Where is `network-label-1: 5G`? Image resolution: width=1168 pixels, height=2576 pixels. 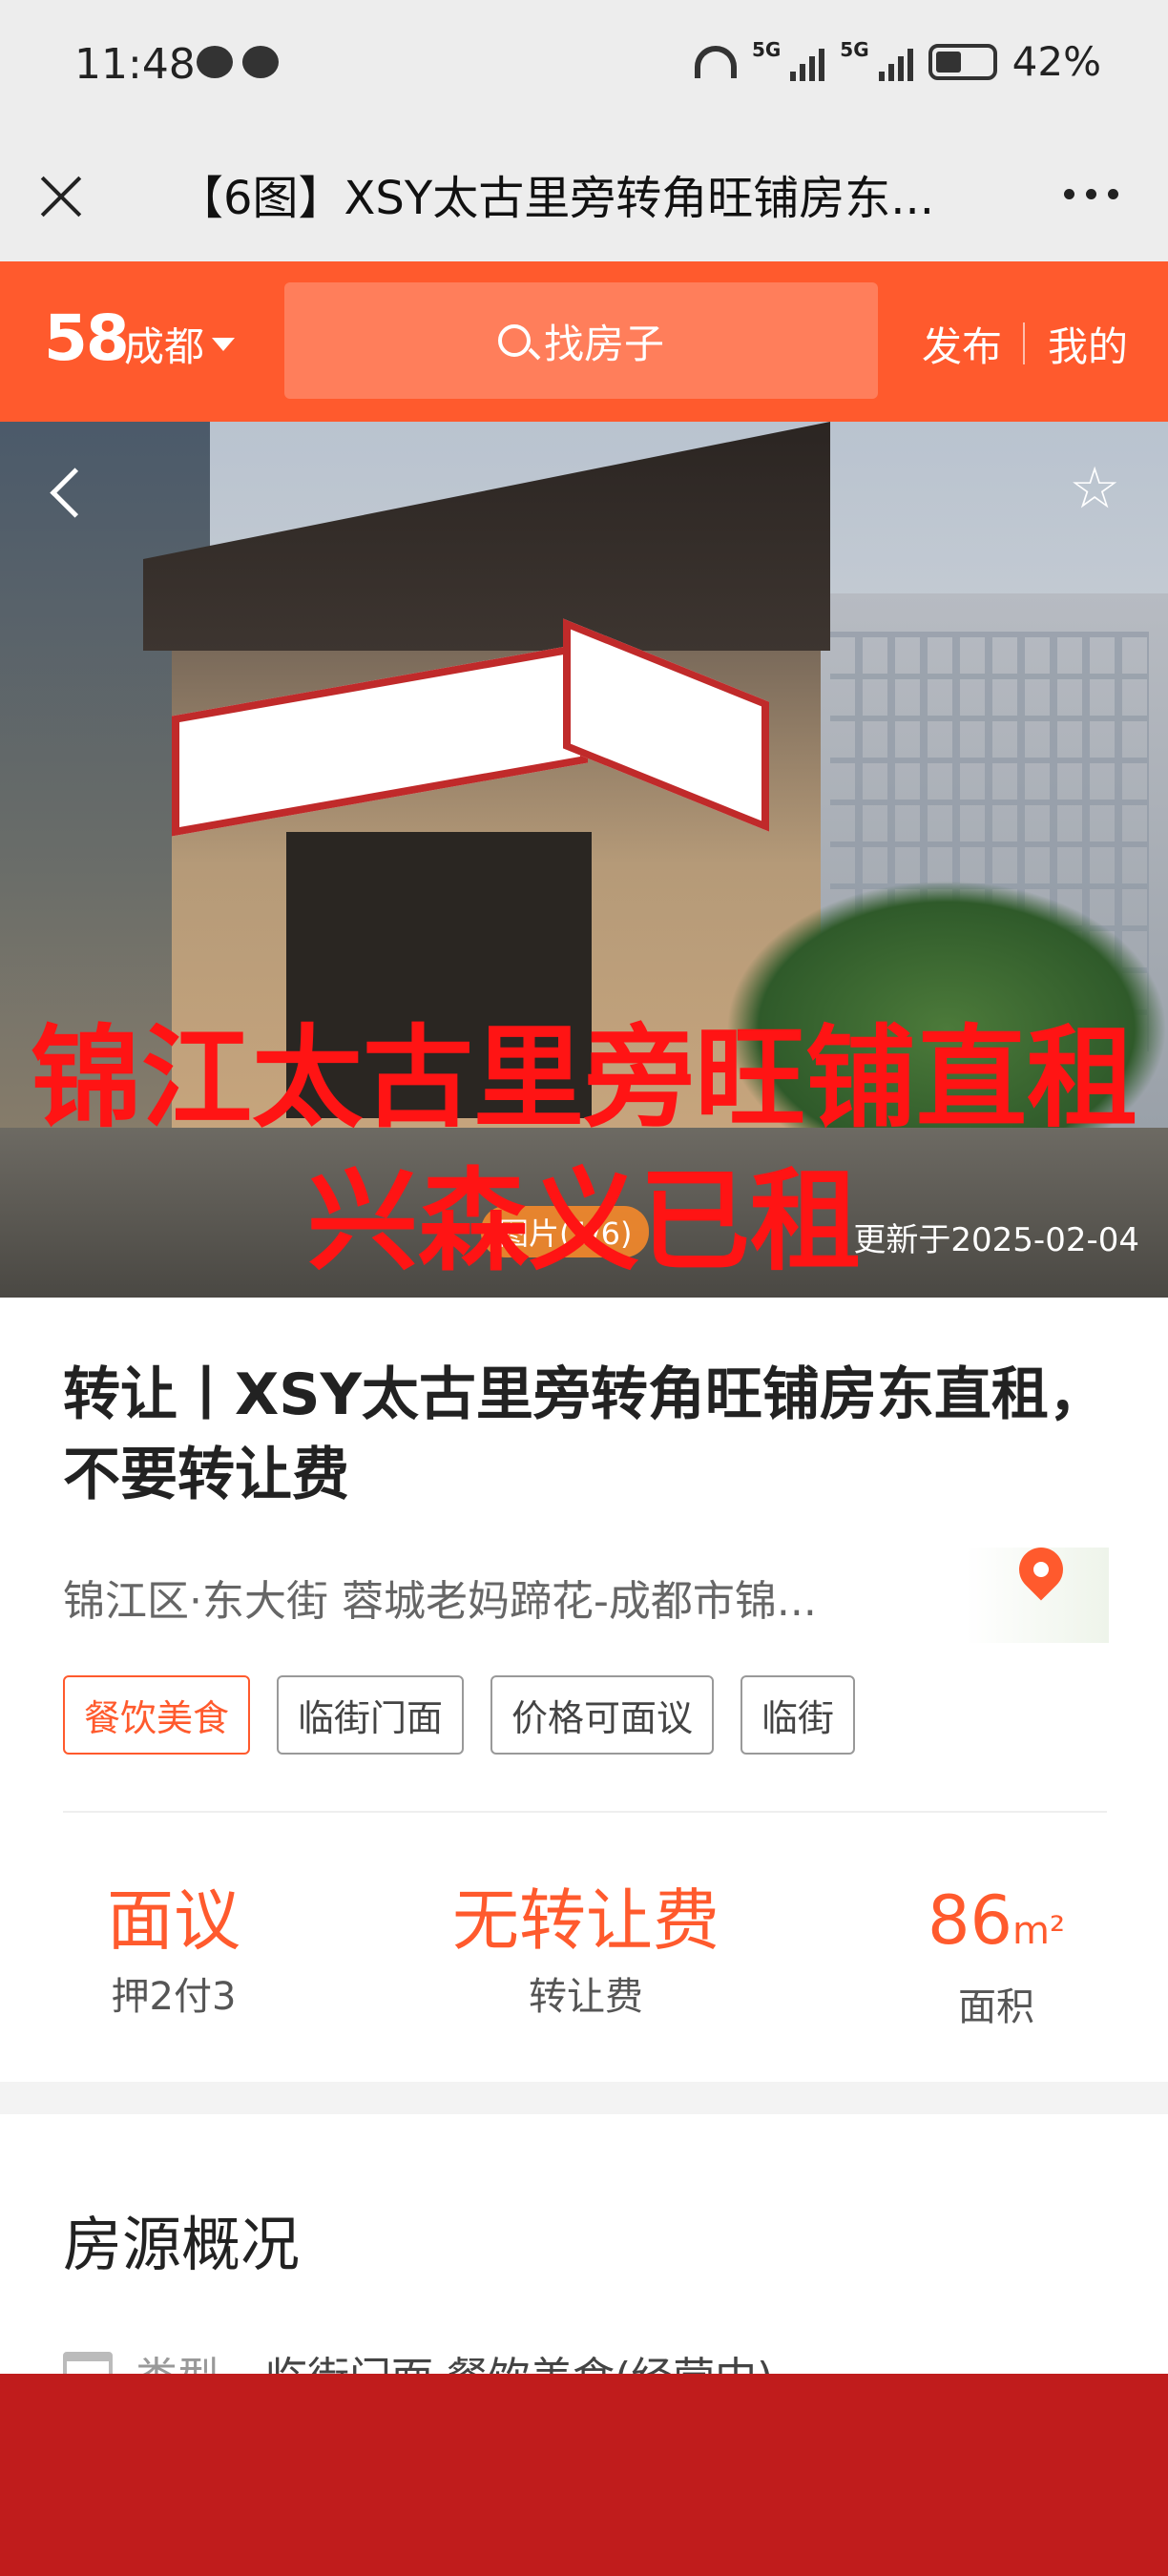 network-label-1: 5G is located at coordinates (766, 49).